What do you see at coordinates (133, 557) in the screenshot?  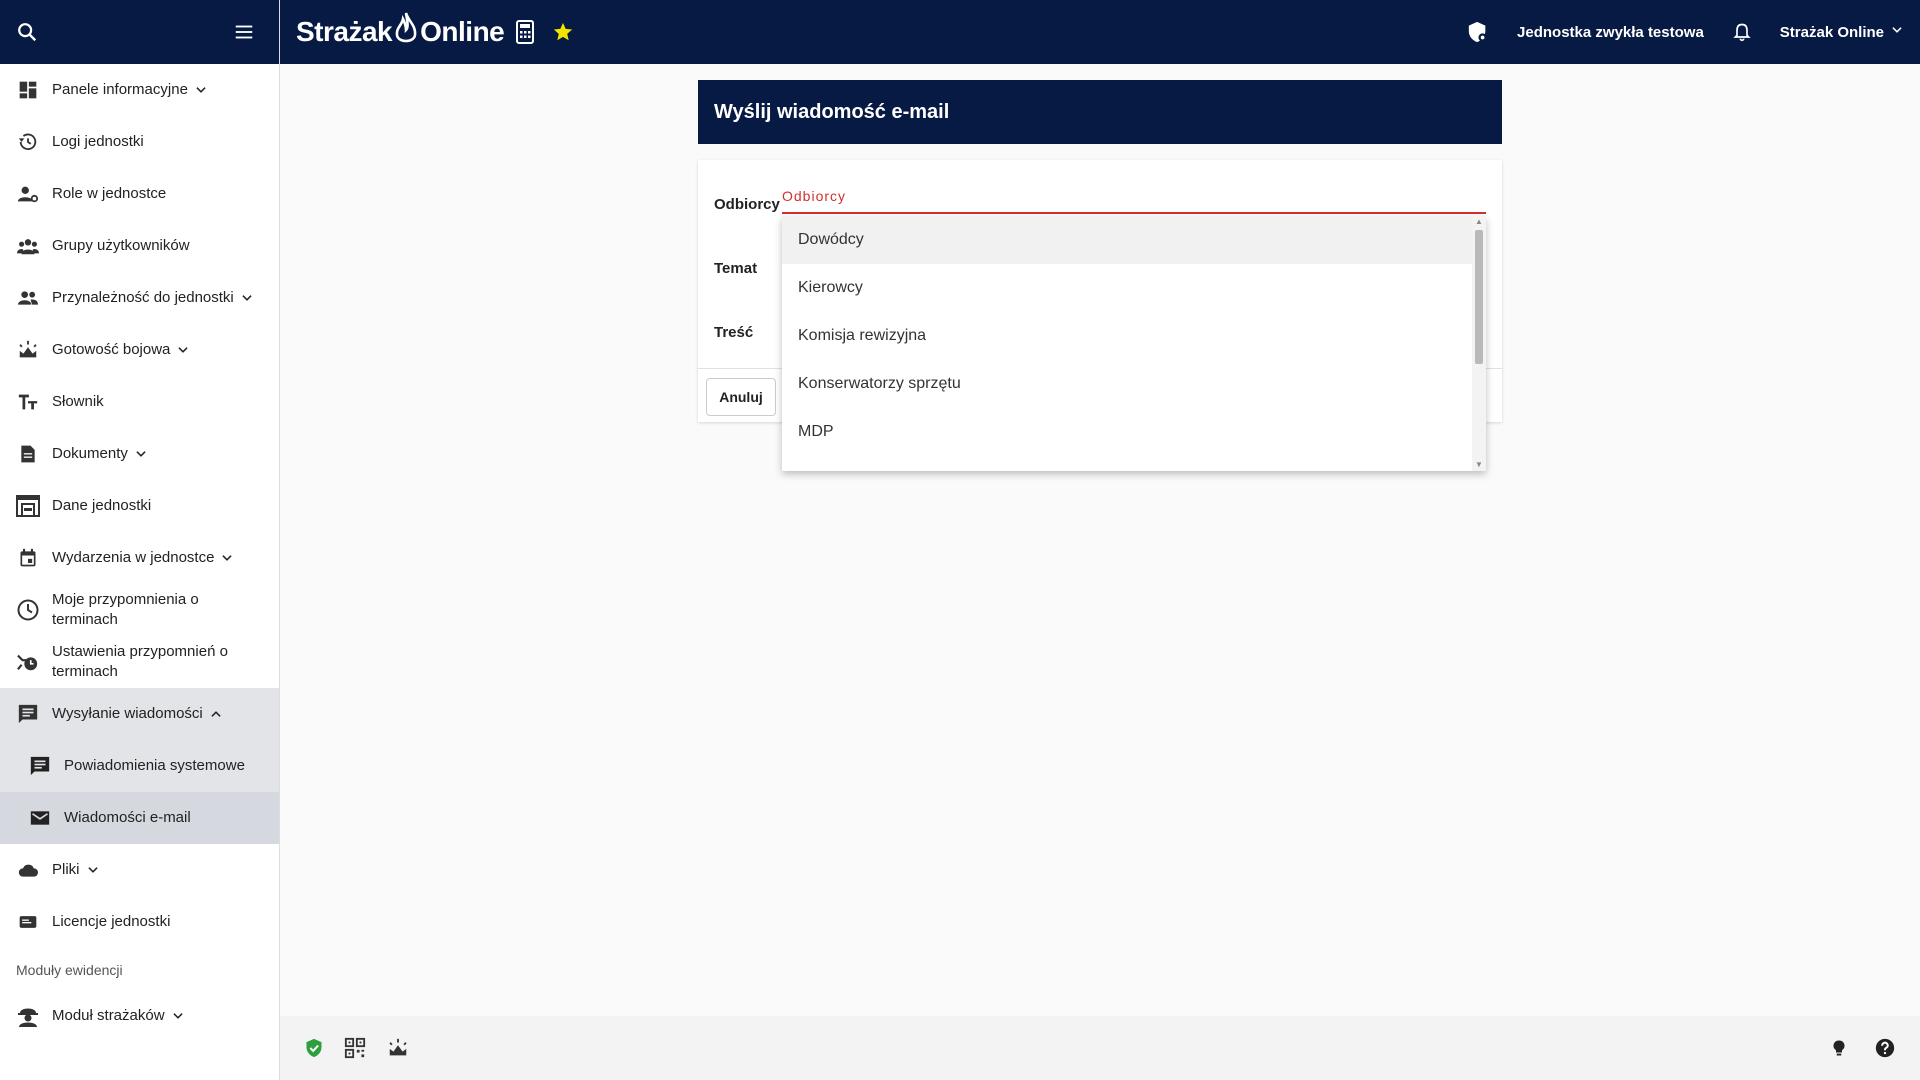 I see `sidebar-item-label: Wydarzenia w jednostce` at bounding box center [133, 557].